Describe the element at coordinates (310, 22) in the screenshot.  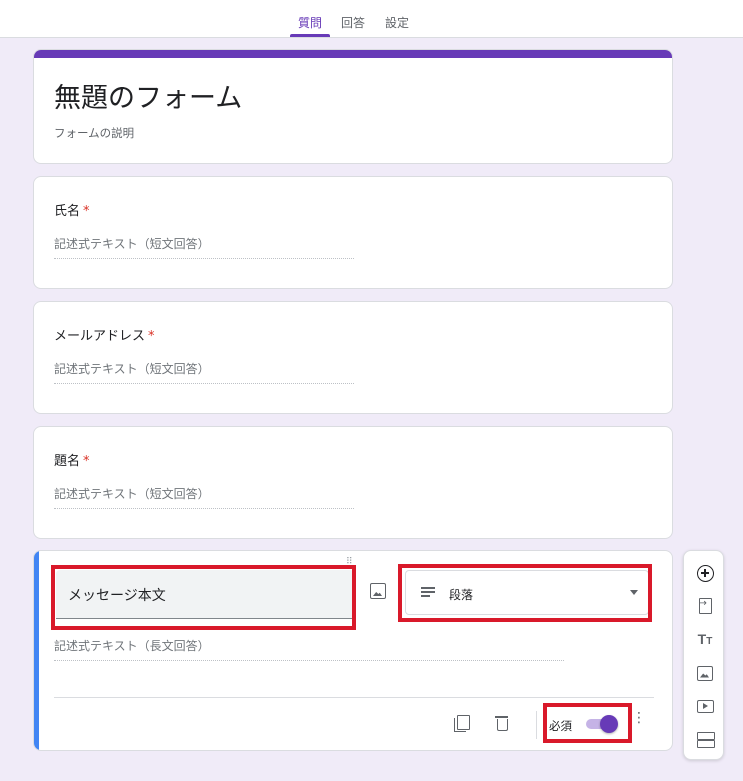
I see `tab-questions: 質問` at that location.